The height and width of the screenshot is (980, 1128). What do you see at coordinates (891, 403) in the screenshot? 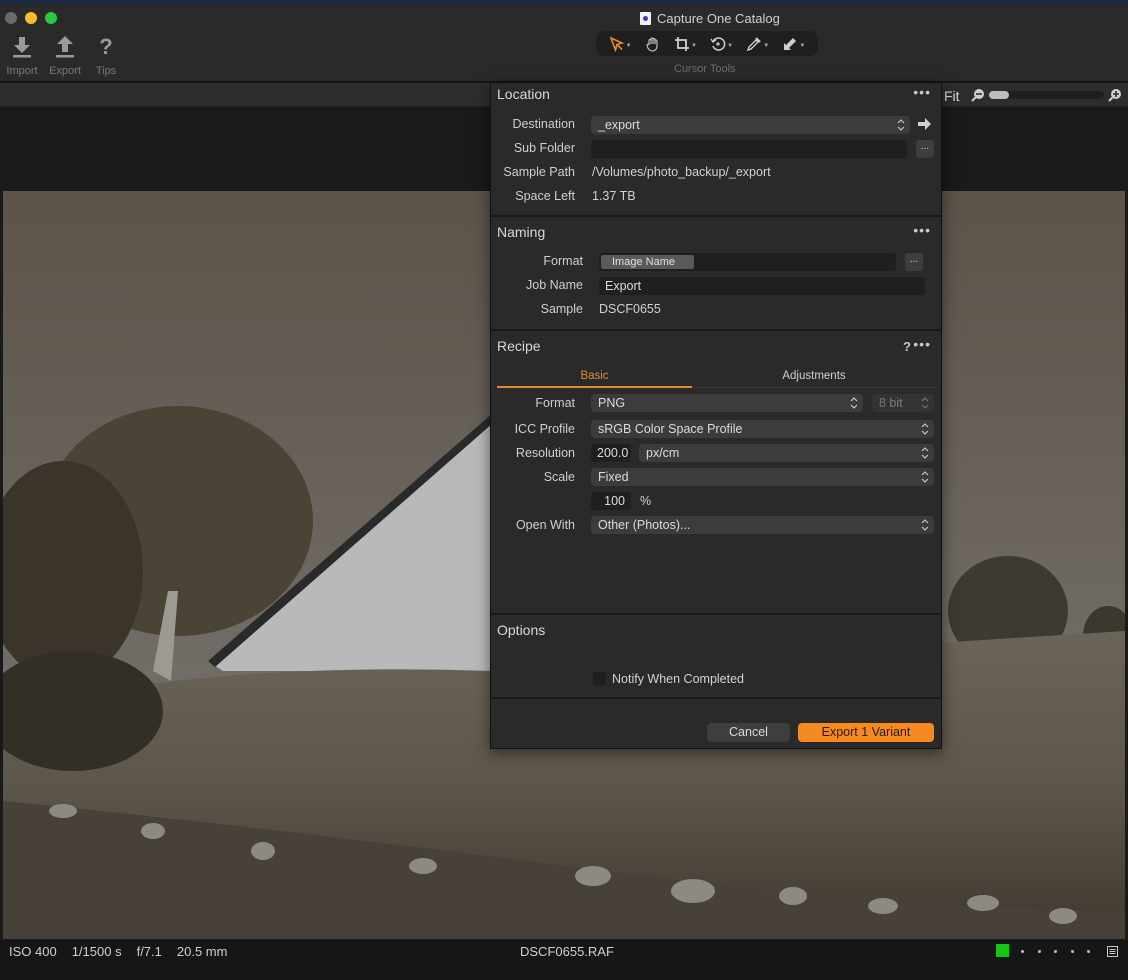
I see `bit-depth-value: 8 bit` at bounding box center [891, 403].